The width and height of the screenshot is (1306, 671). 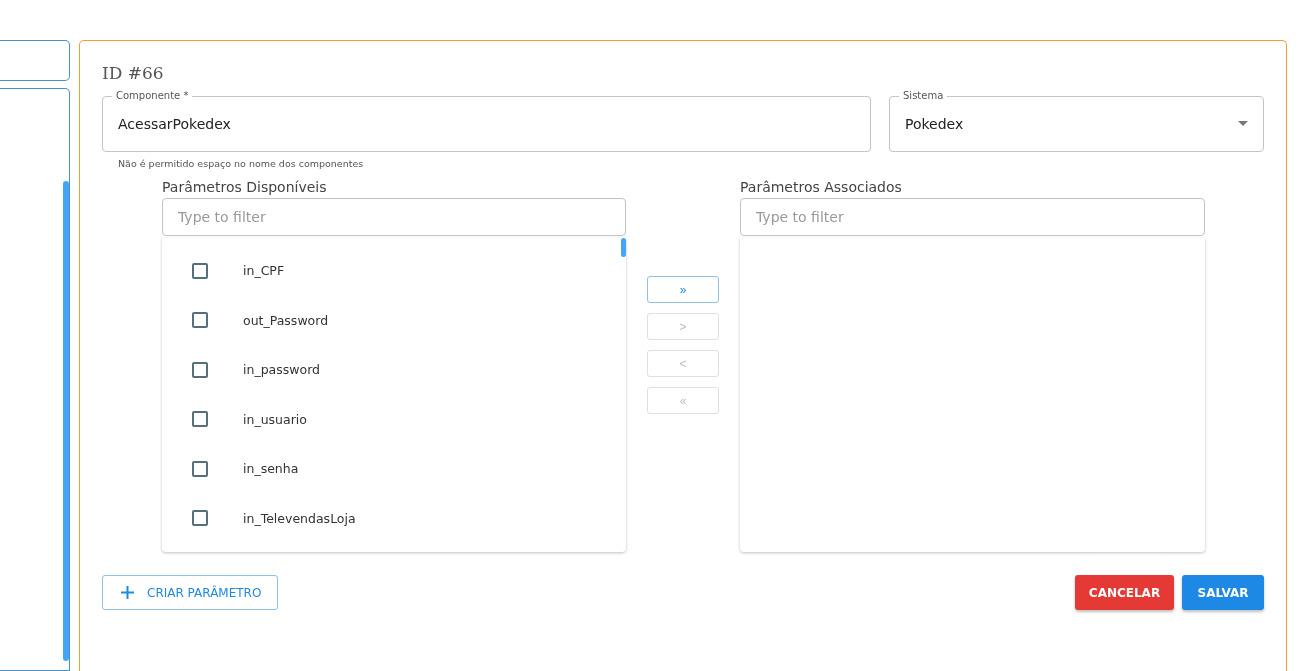 What do you see at coordinates (190, 592) in the screenshot?
I see `create-parameter-button: CRIAR PARÂMETRO` at bounding box center [190, 592].